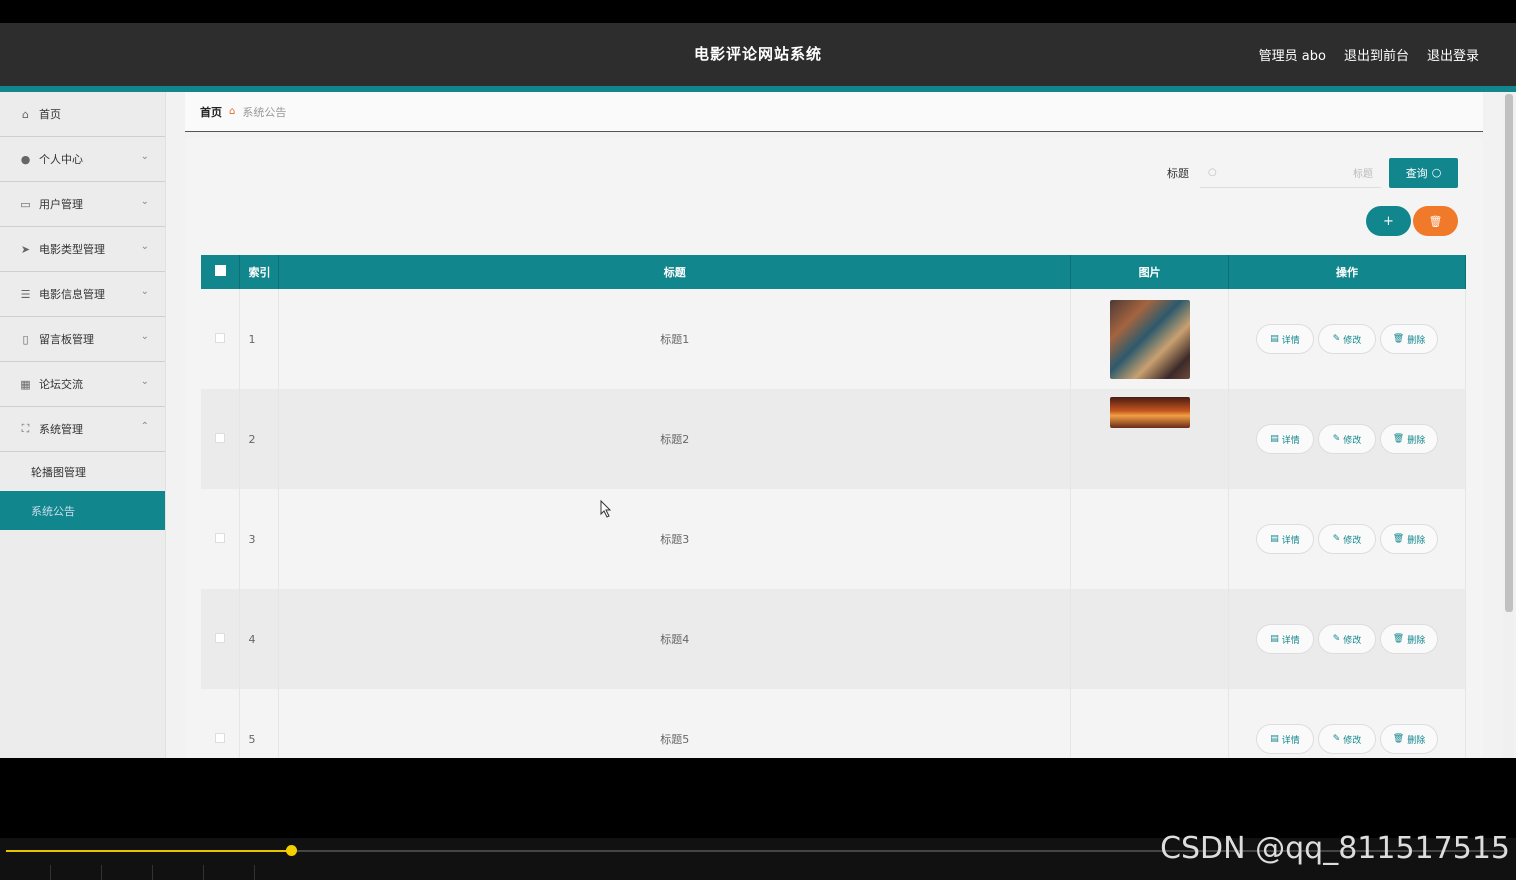  Describe the element at coordinates (1363, 174) in the screenshot. I see `search-placeholder: 标题` at that location.